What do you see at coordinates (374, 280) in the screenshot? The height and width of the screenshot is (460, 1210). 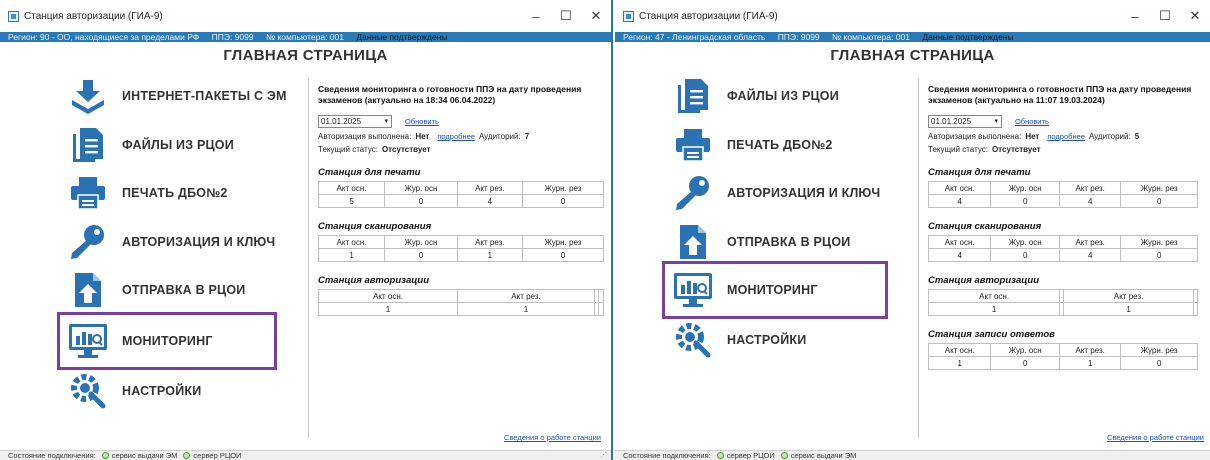 I see `section-title: Станция авторизации` at bounding box center [374, 280].